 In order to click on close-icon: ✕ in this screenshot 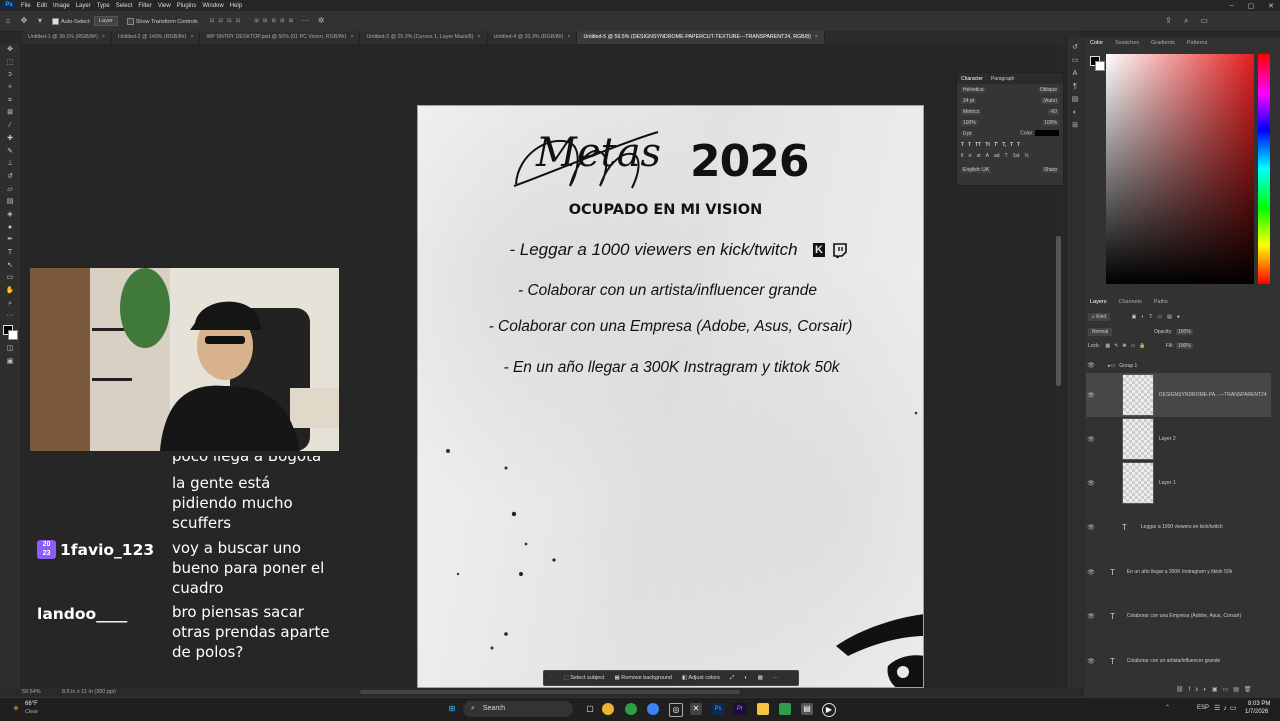, I will do `click(1271, 6)`.